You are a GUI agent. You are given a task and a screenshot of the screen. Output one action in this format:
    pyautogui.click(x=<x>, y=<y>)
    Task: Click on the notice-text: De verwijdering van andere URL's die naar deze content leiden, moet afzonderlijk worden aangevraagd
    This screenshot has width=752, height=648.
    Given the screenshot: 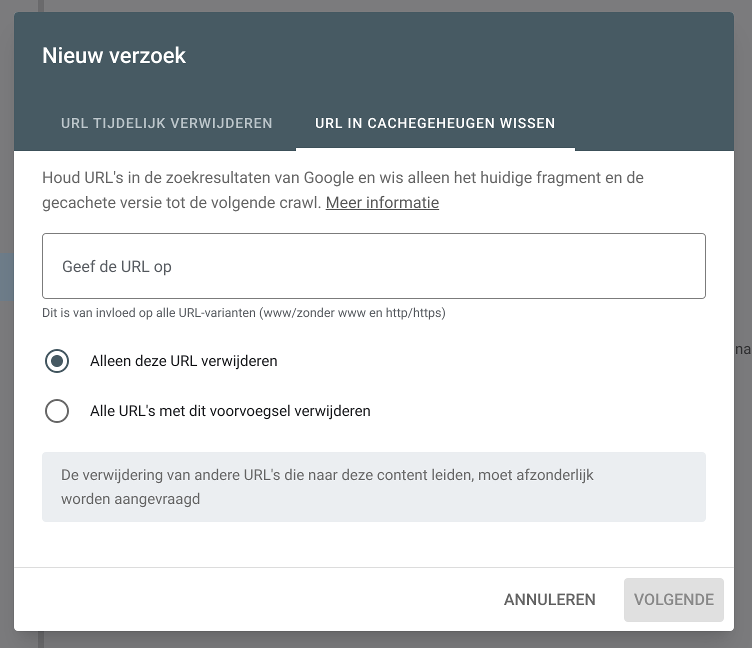 What is the action you would take?
    pyautogui.click(x=328, y=487)
    